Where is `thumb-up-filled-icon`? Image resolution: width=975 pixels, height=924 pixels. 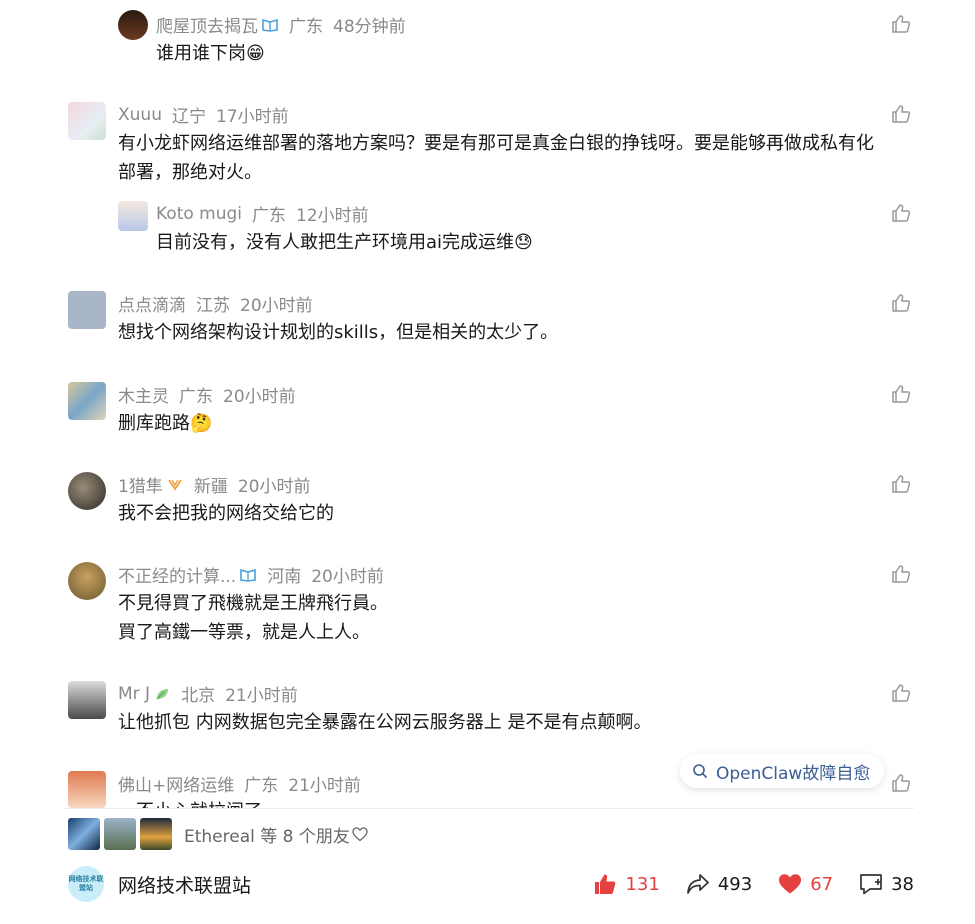
thumb-up-filled-icon is located at coordinates (605, 884).